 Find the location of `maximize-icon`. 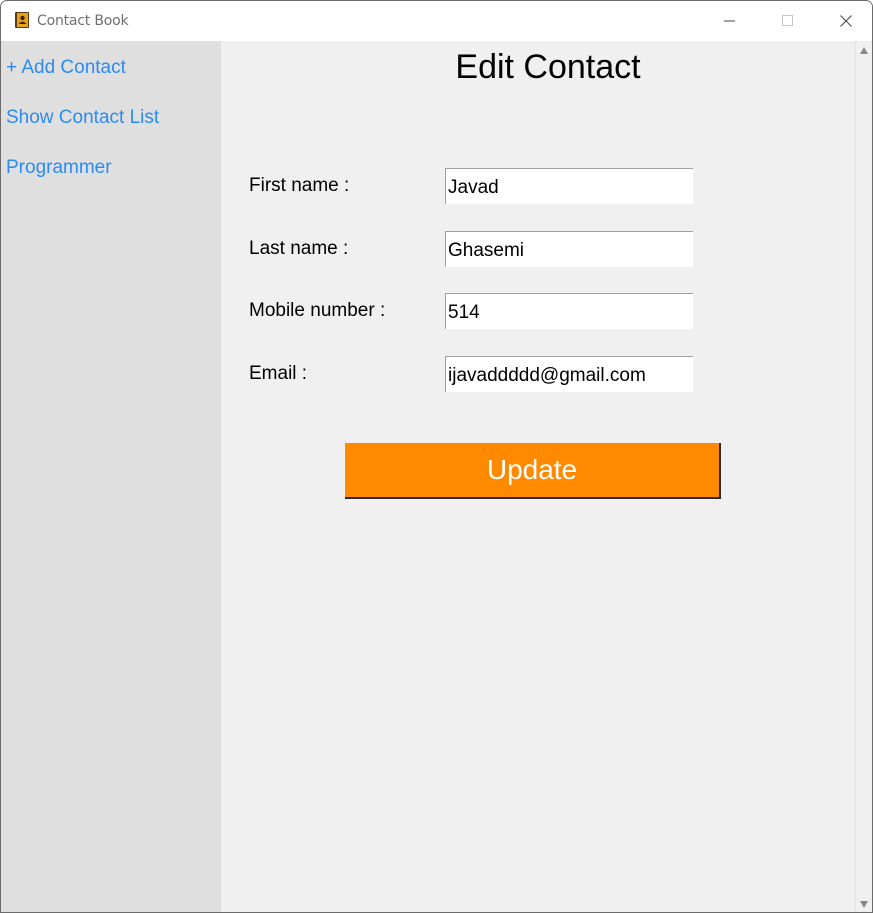

maximize-icon is located at coordinates (787, 20).